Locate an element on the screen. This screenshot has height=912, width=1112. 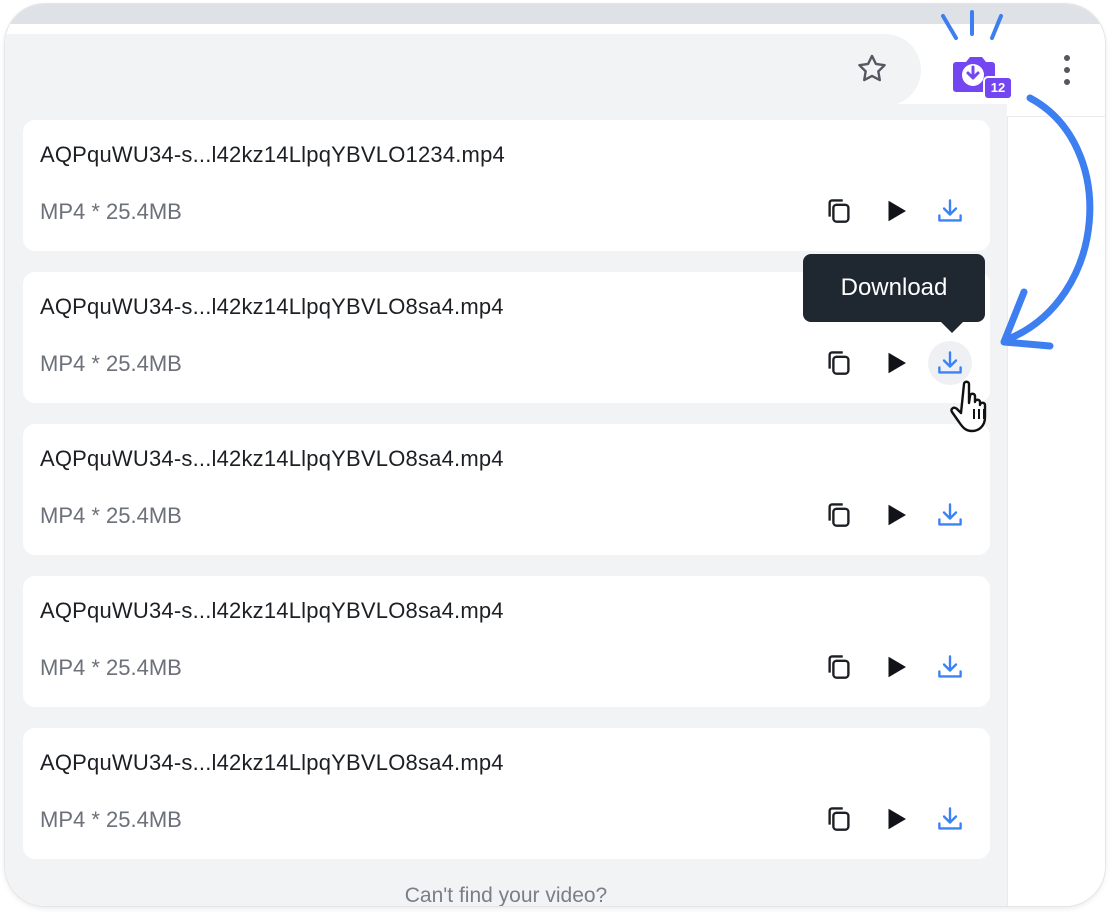
sparkle-lines-icon is located at coordinates (972, 25).